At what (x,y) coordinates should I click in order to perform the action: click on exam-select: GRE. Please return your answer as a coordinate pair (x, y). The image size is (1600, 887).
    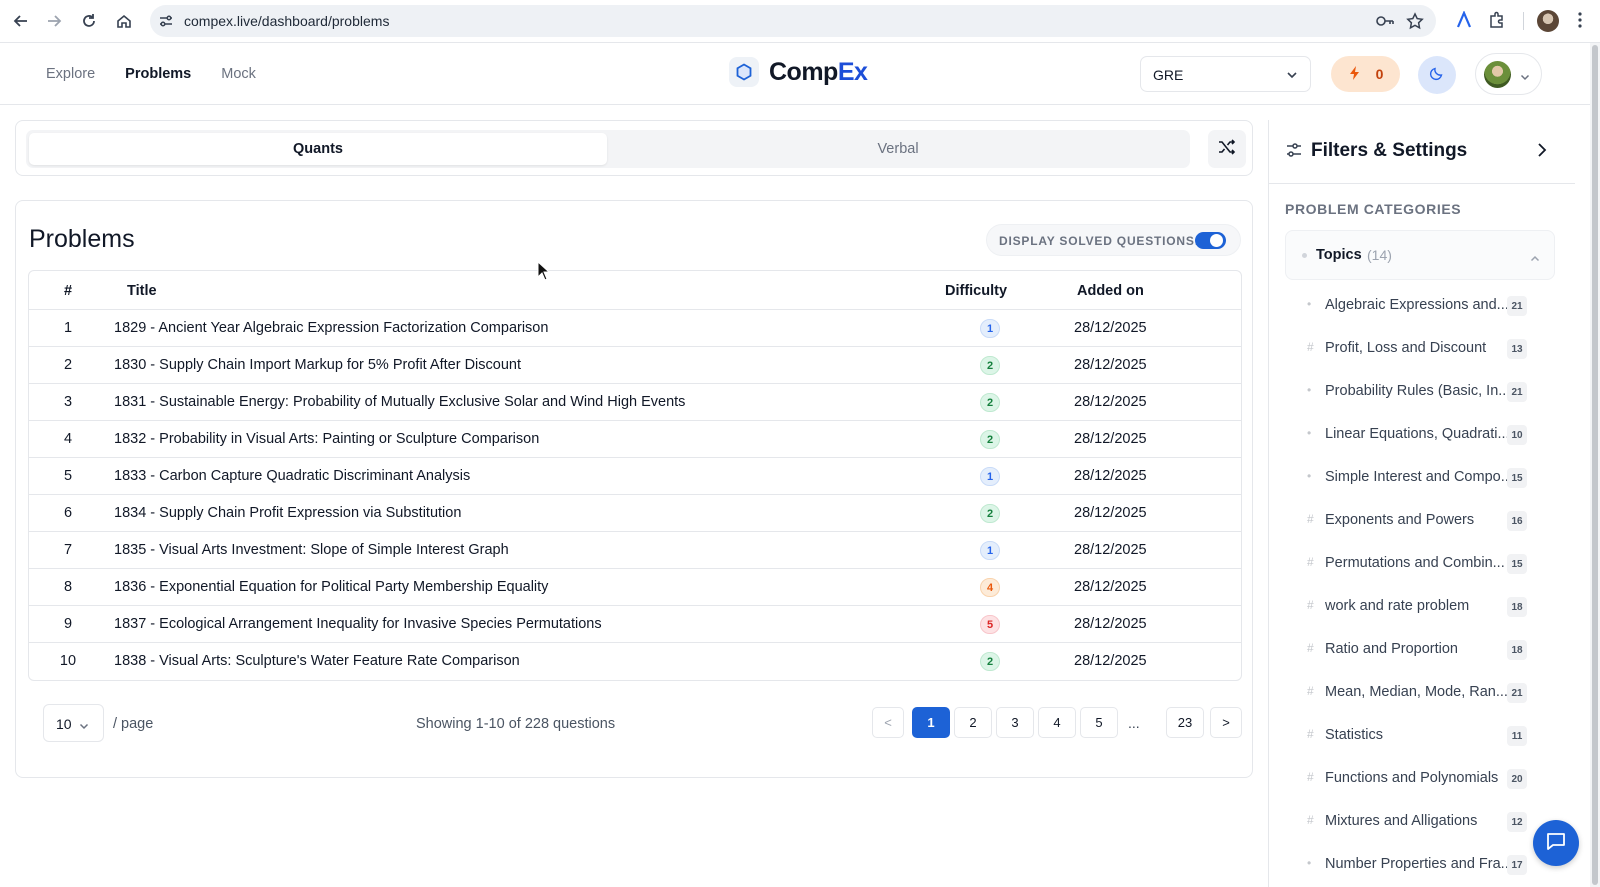
    Looking at the image, I should click on (1225, 74).